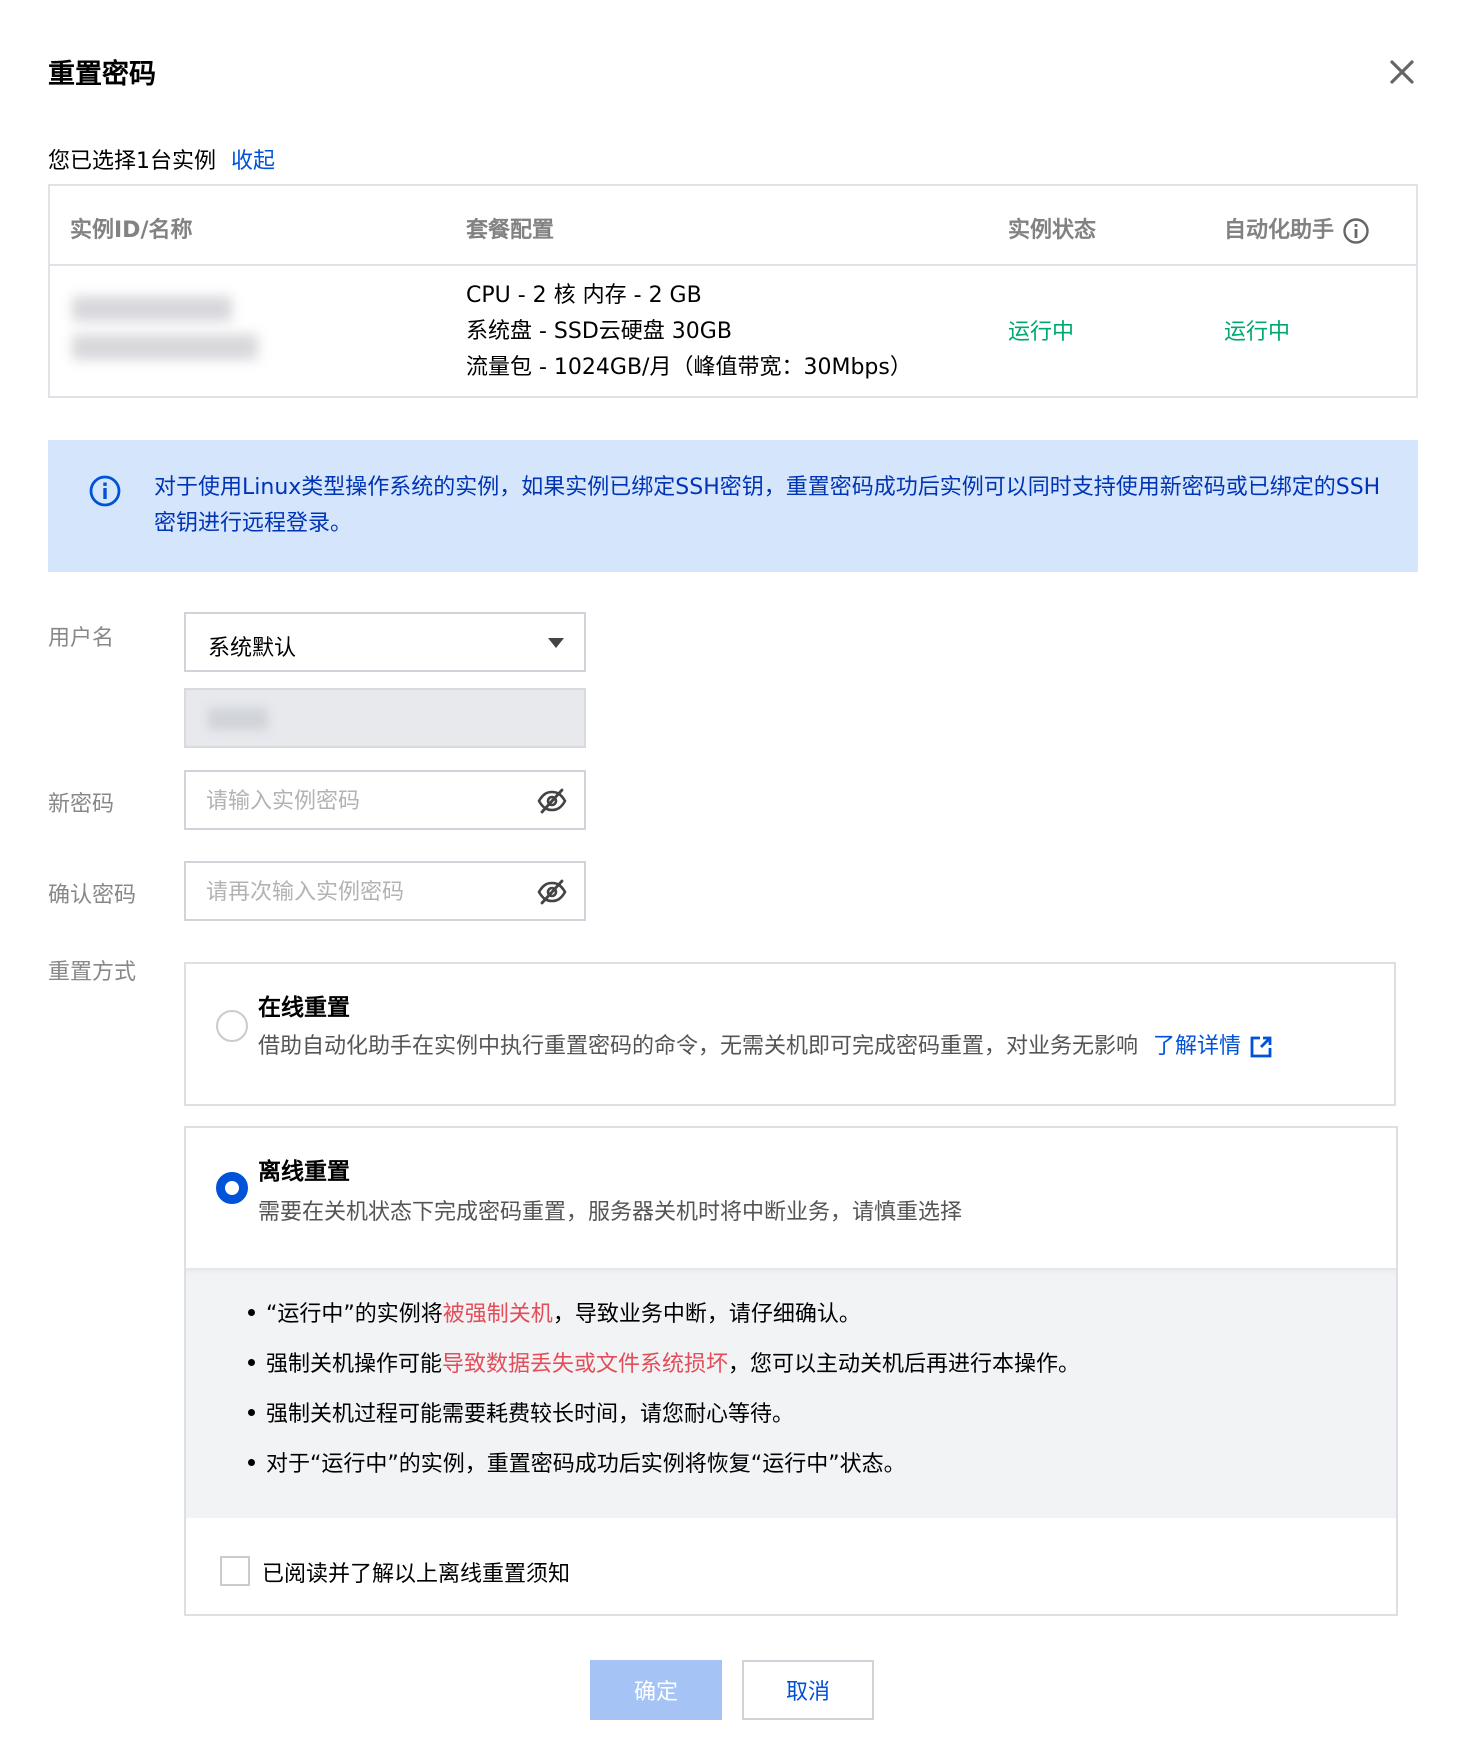  I want to click on dialog-title: 重置密码, so click(102, 74).